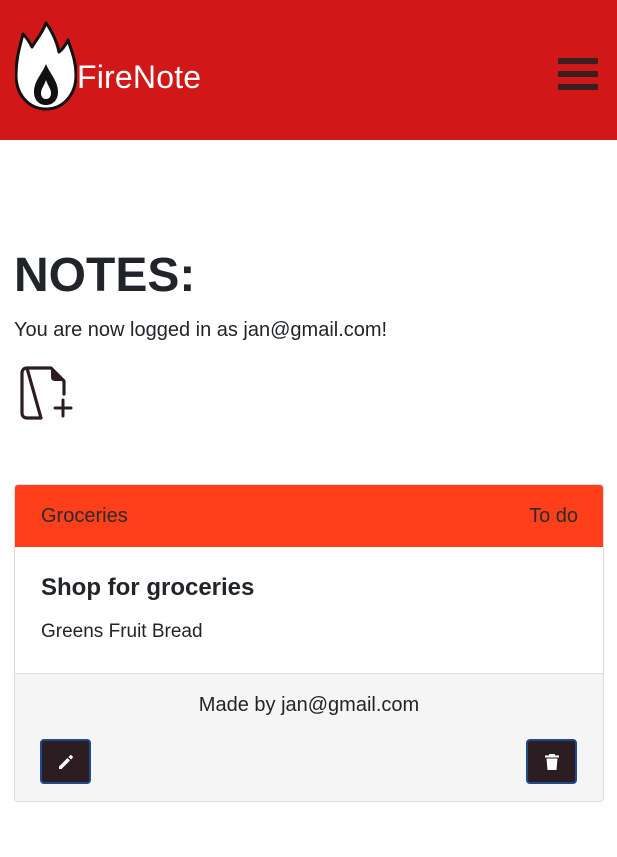 The width and height of the screenshot is (617, 857). Describe the element at coordinates (139, 76) in the screenshot. I see `brand-name: FireNote` at that location.